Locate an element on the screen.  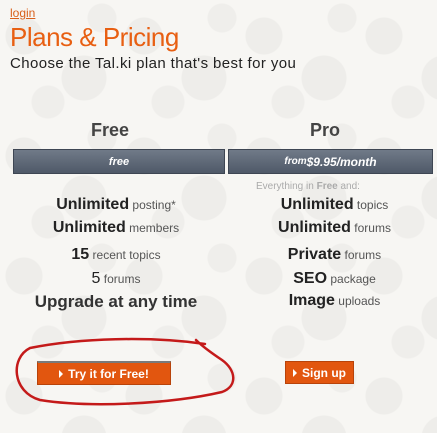
page-title: Plans & Pricing is located at coordinates (94, 37).